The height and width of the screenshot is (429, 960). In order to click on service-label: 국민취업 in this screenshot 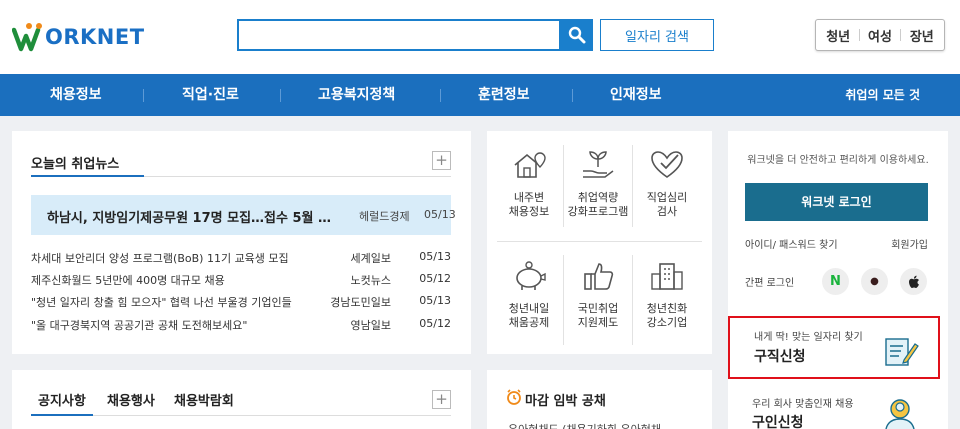, I will do `click(598, 308)`.